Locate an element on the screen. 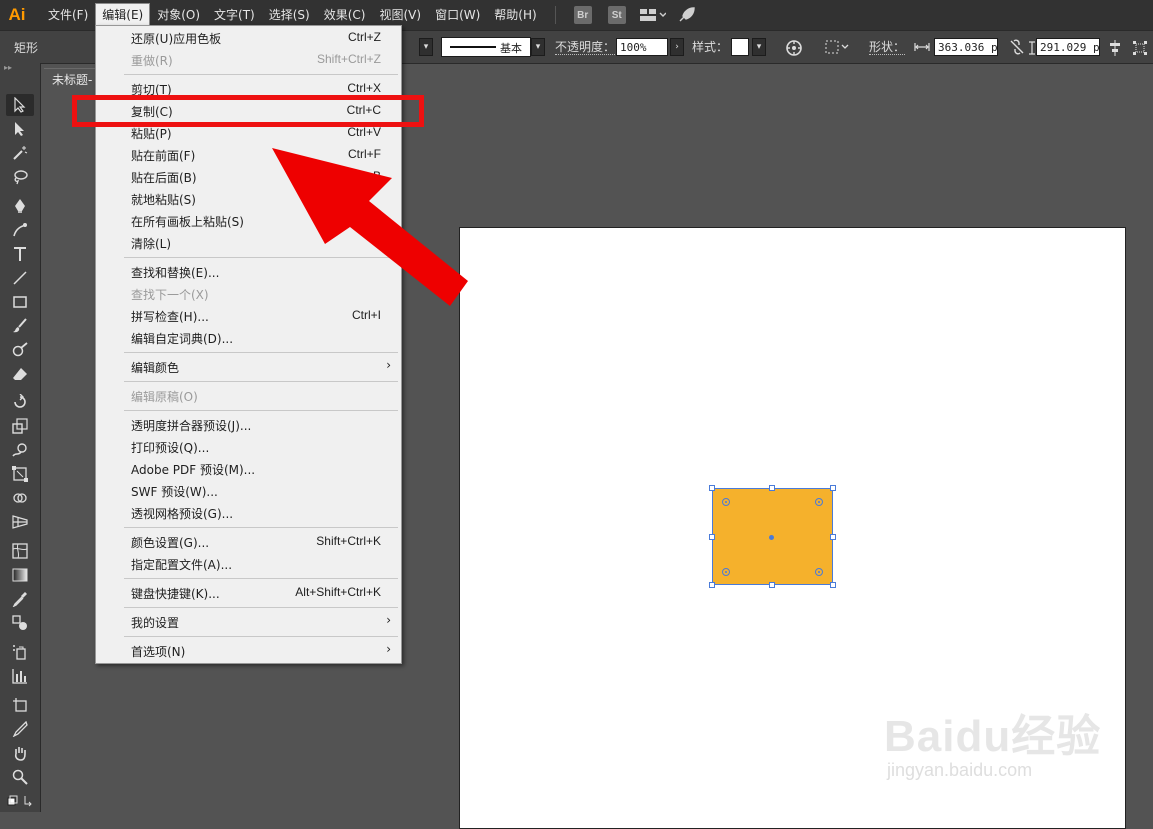 The width and height of the screenshot is (1153, 829). width-input: 363.036 px is located at coordinates (966, 47).